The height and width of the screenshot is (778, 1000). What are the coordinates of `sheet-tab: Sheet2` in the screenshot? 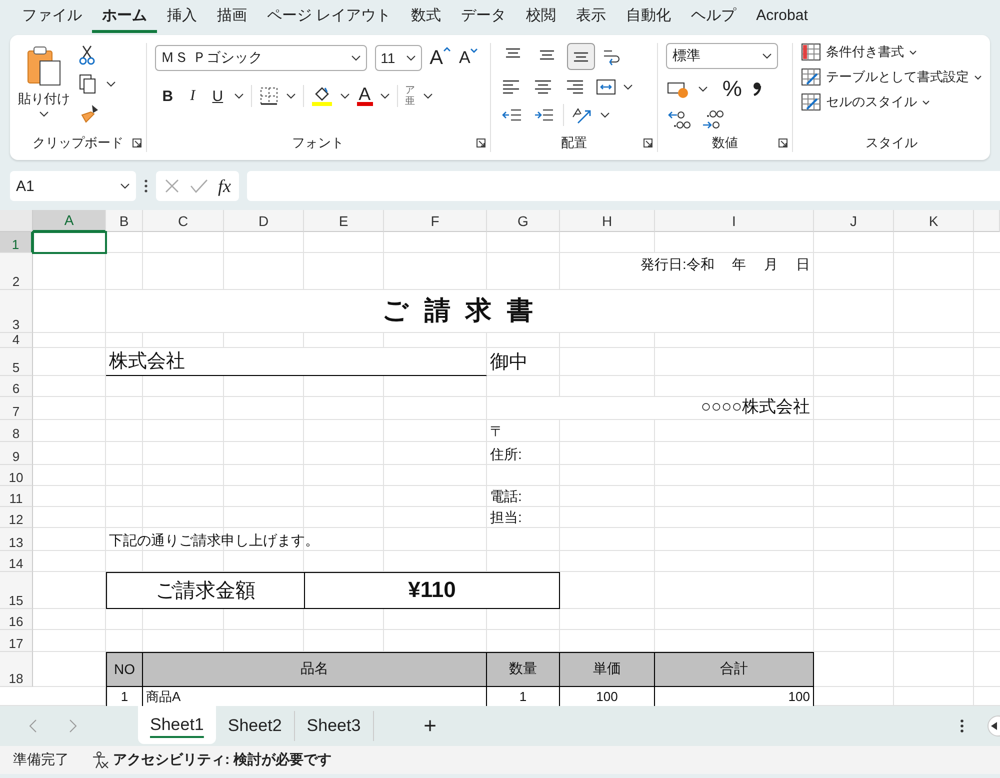 It's located at (255, 726).